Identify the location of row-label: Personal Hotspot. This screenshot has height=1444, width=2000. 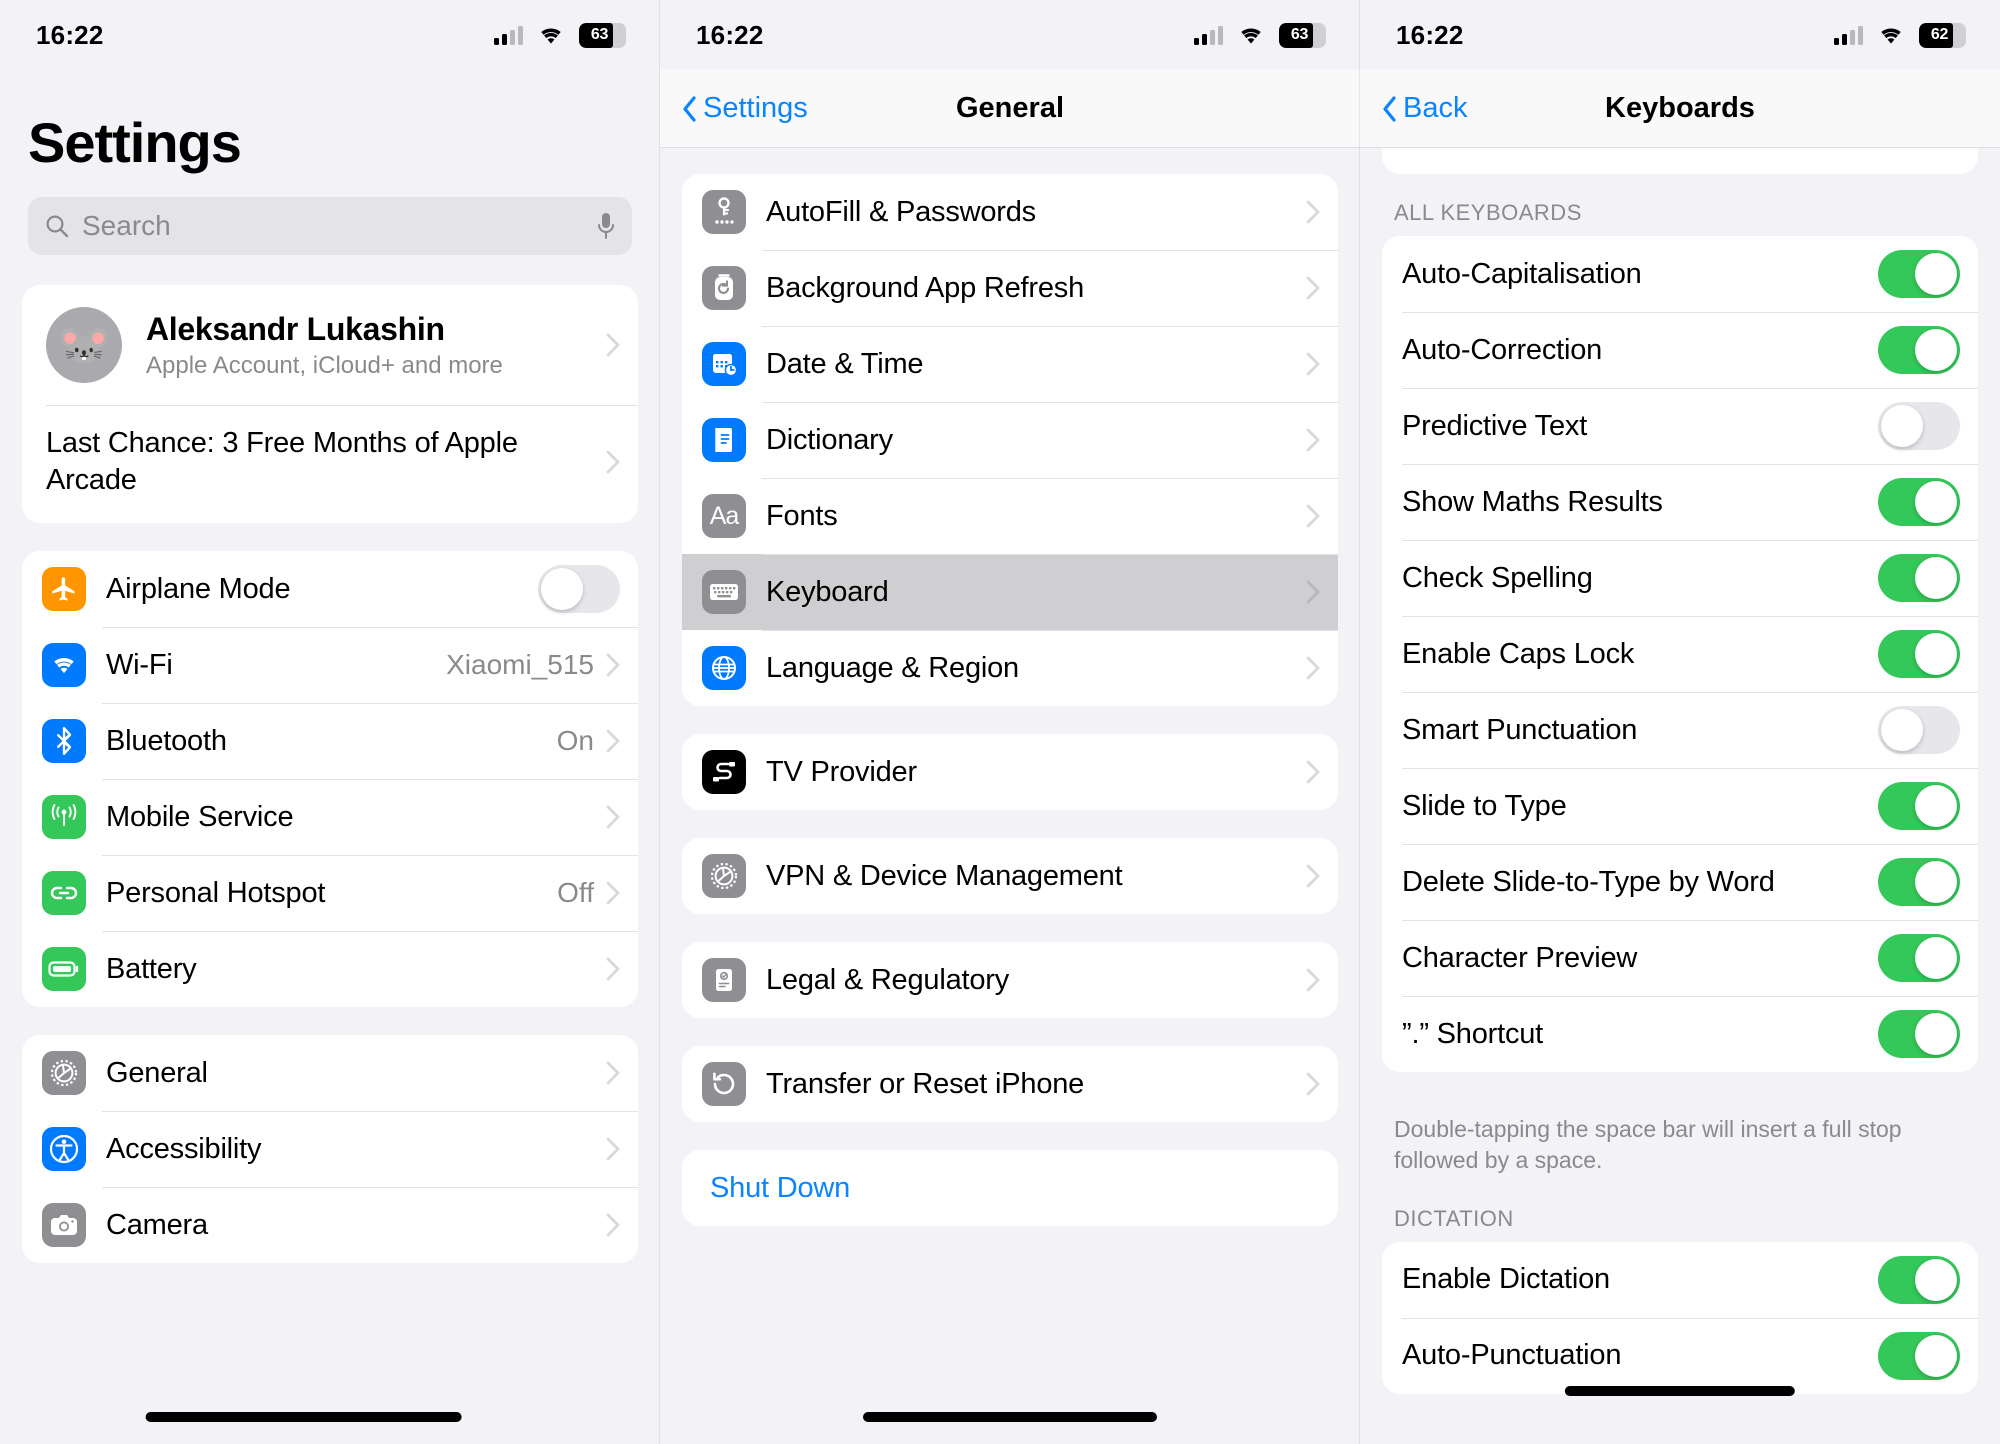
(216, 892).